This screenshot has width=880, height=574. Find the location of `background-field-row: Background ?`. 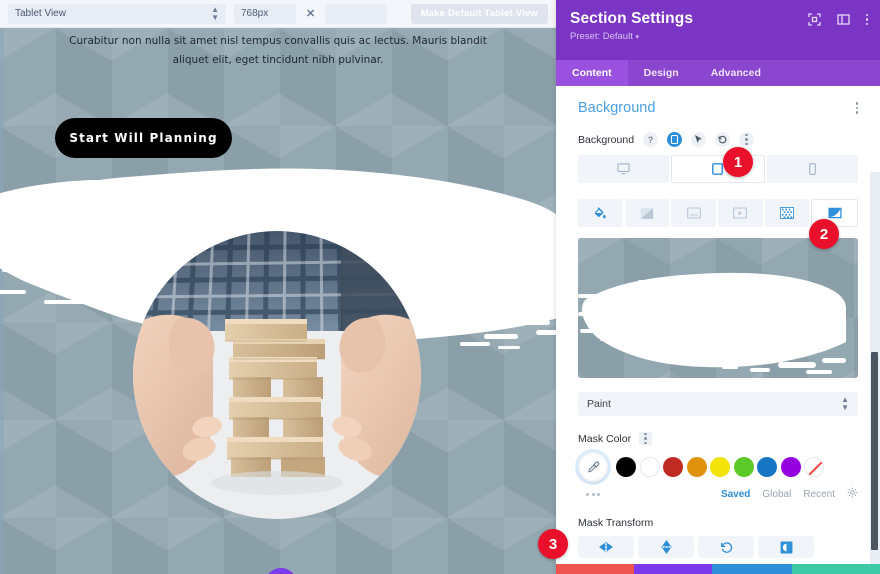

background-field-row: Background ? is located at coordinates (718, 139).